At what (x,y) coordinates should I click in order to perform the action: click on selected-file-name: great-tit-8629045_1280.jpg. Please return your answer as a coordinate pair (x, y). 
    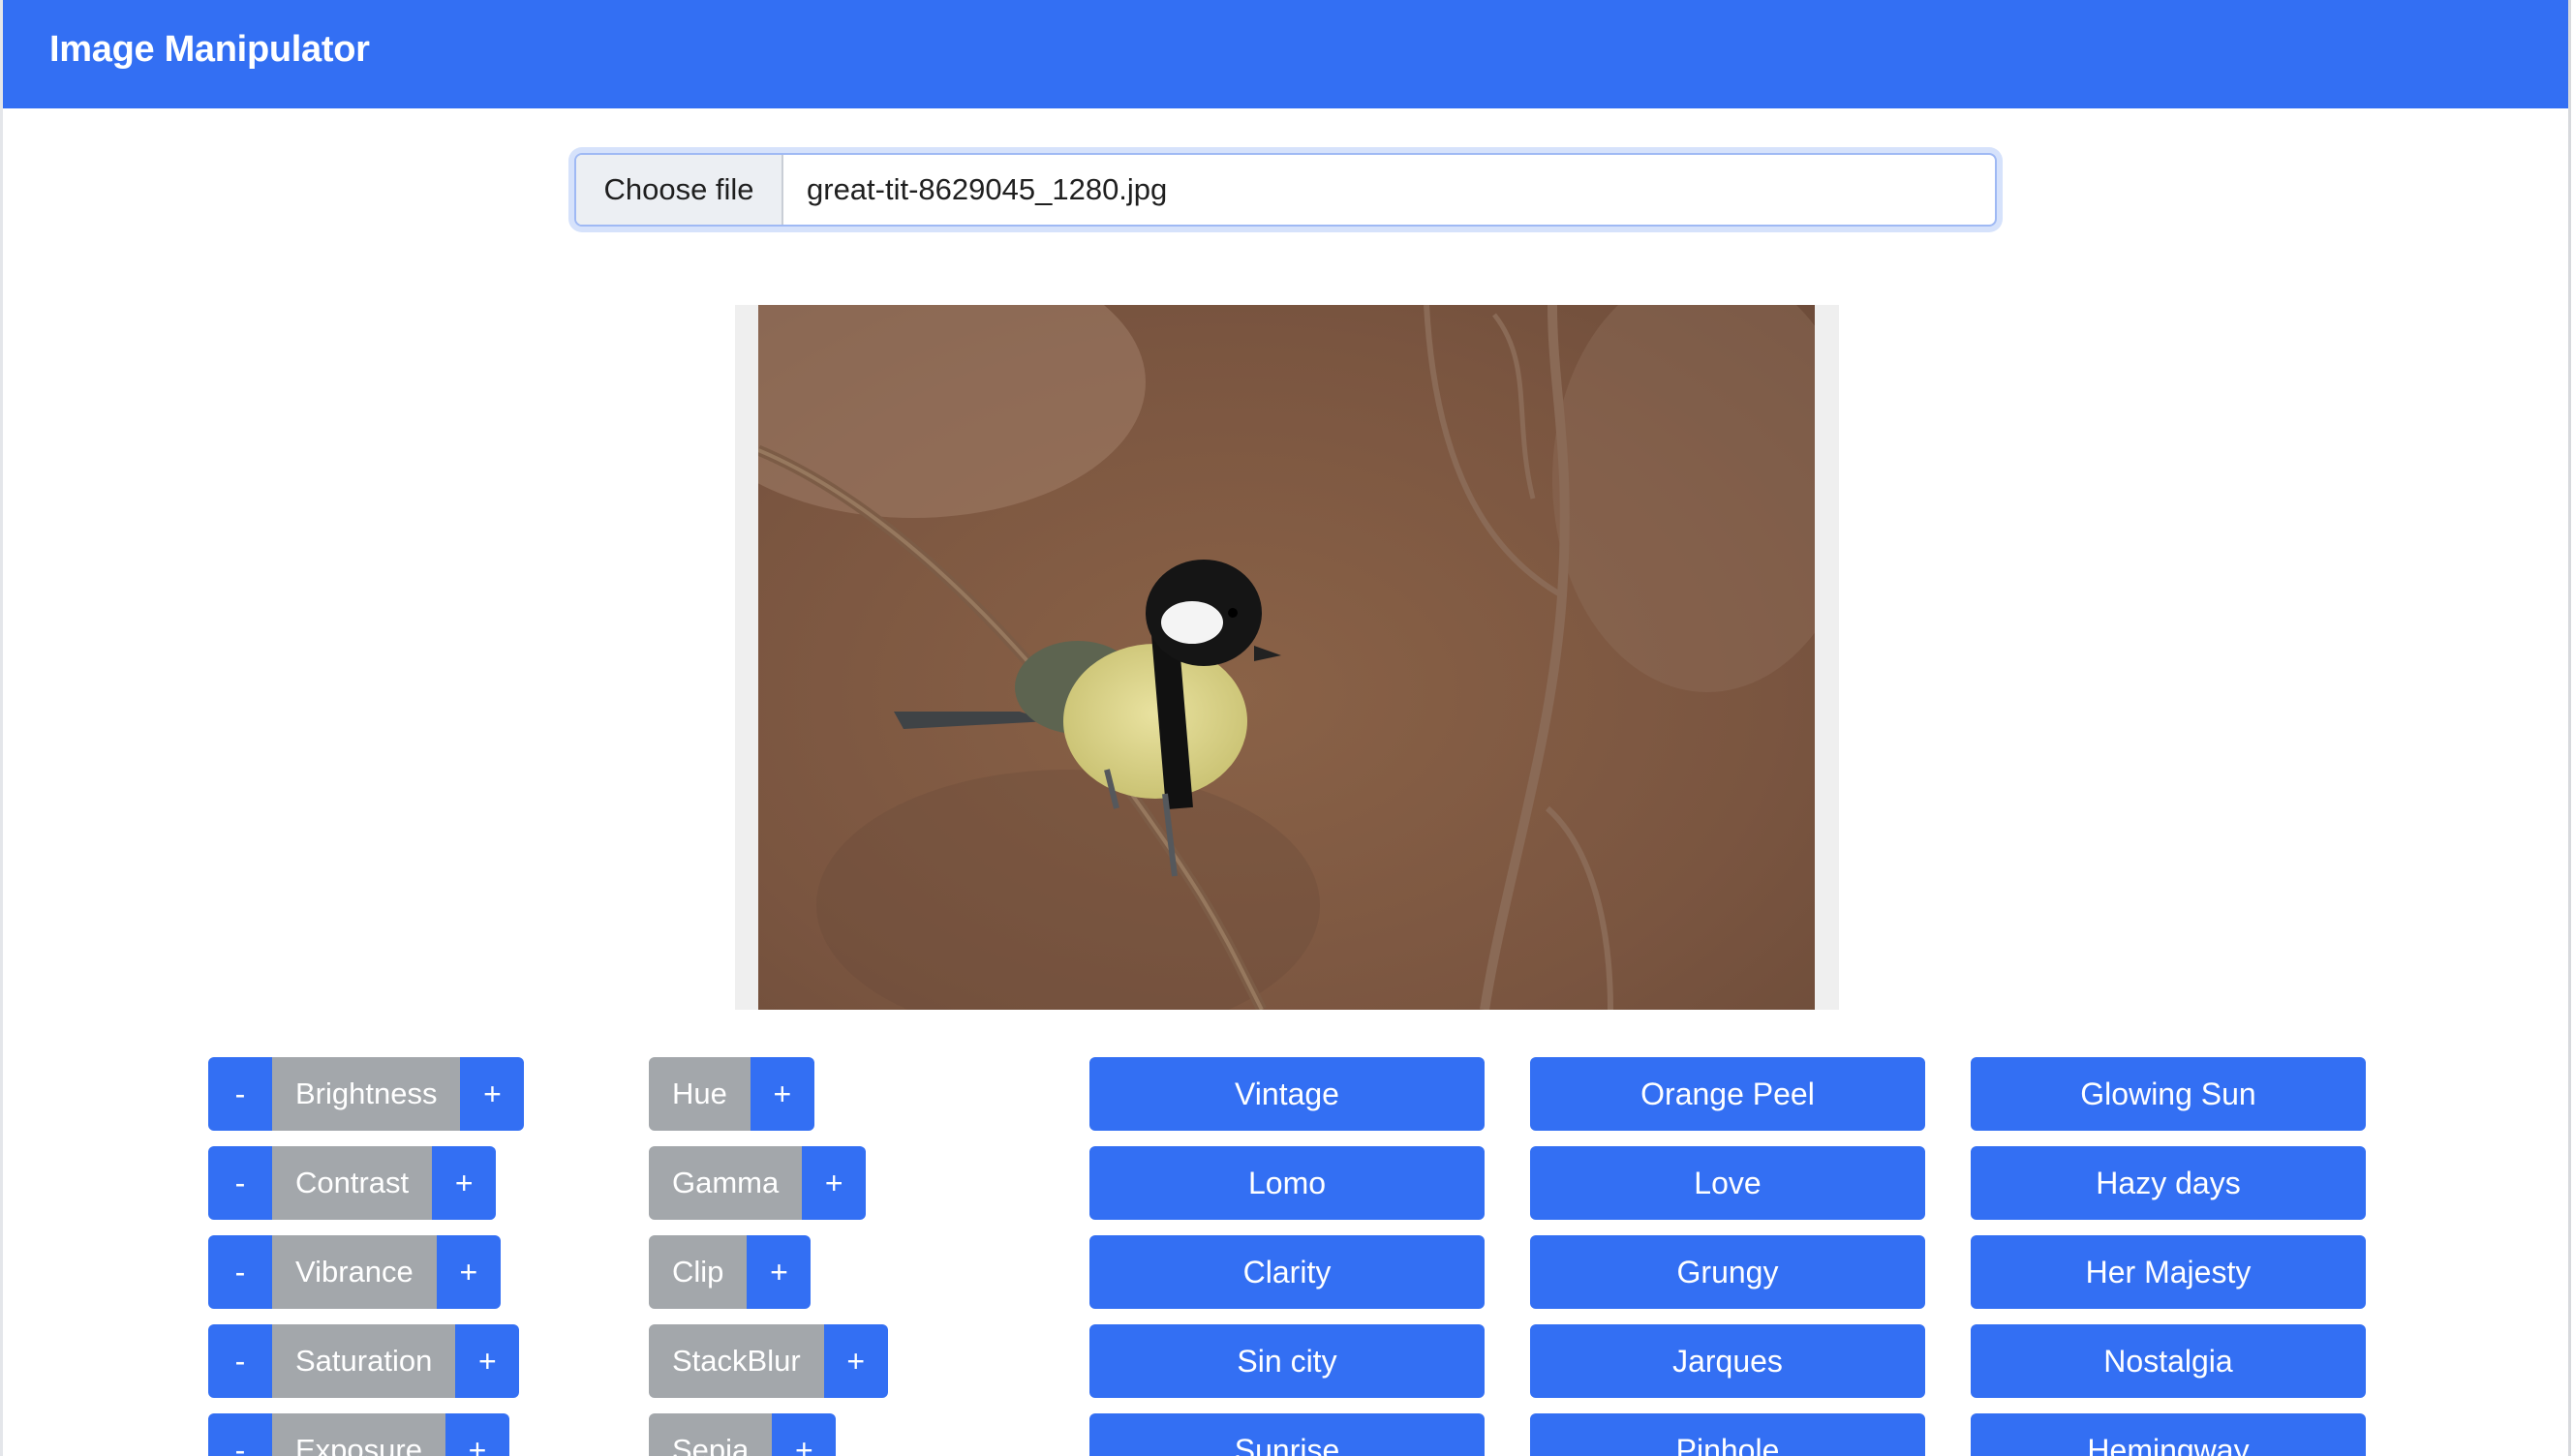
    Looking at the image, I should click on (988, 189).